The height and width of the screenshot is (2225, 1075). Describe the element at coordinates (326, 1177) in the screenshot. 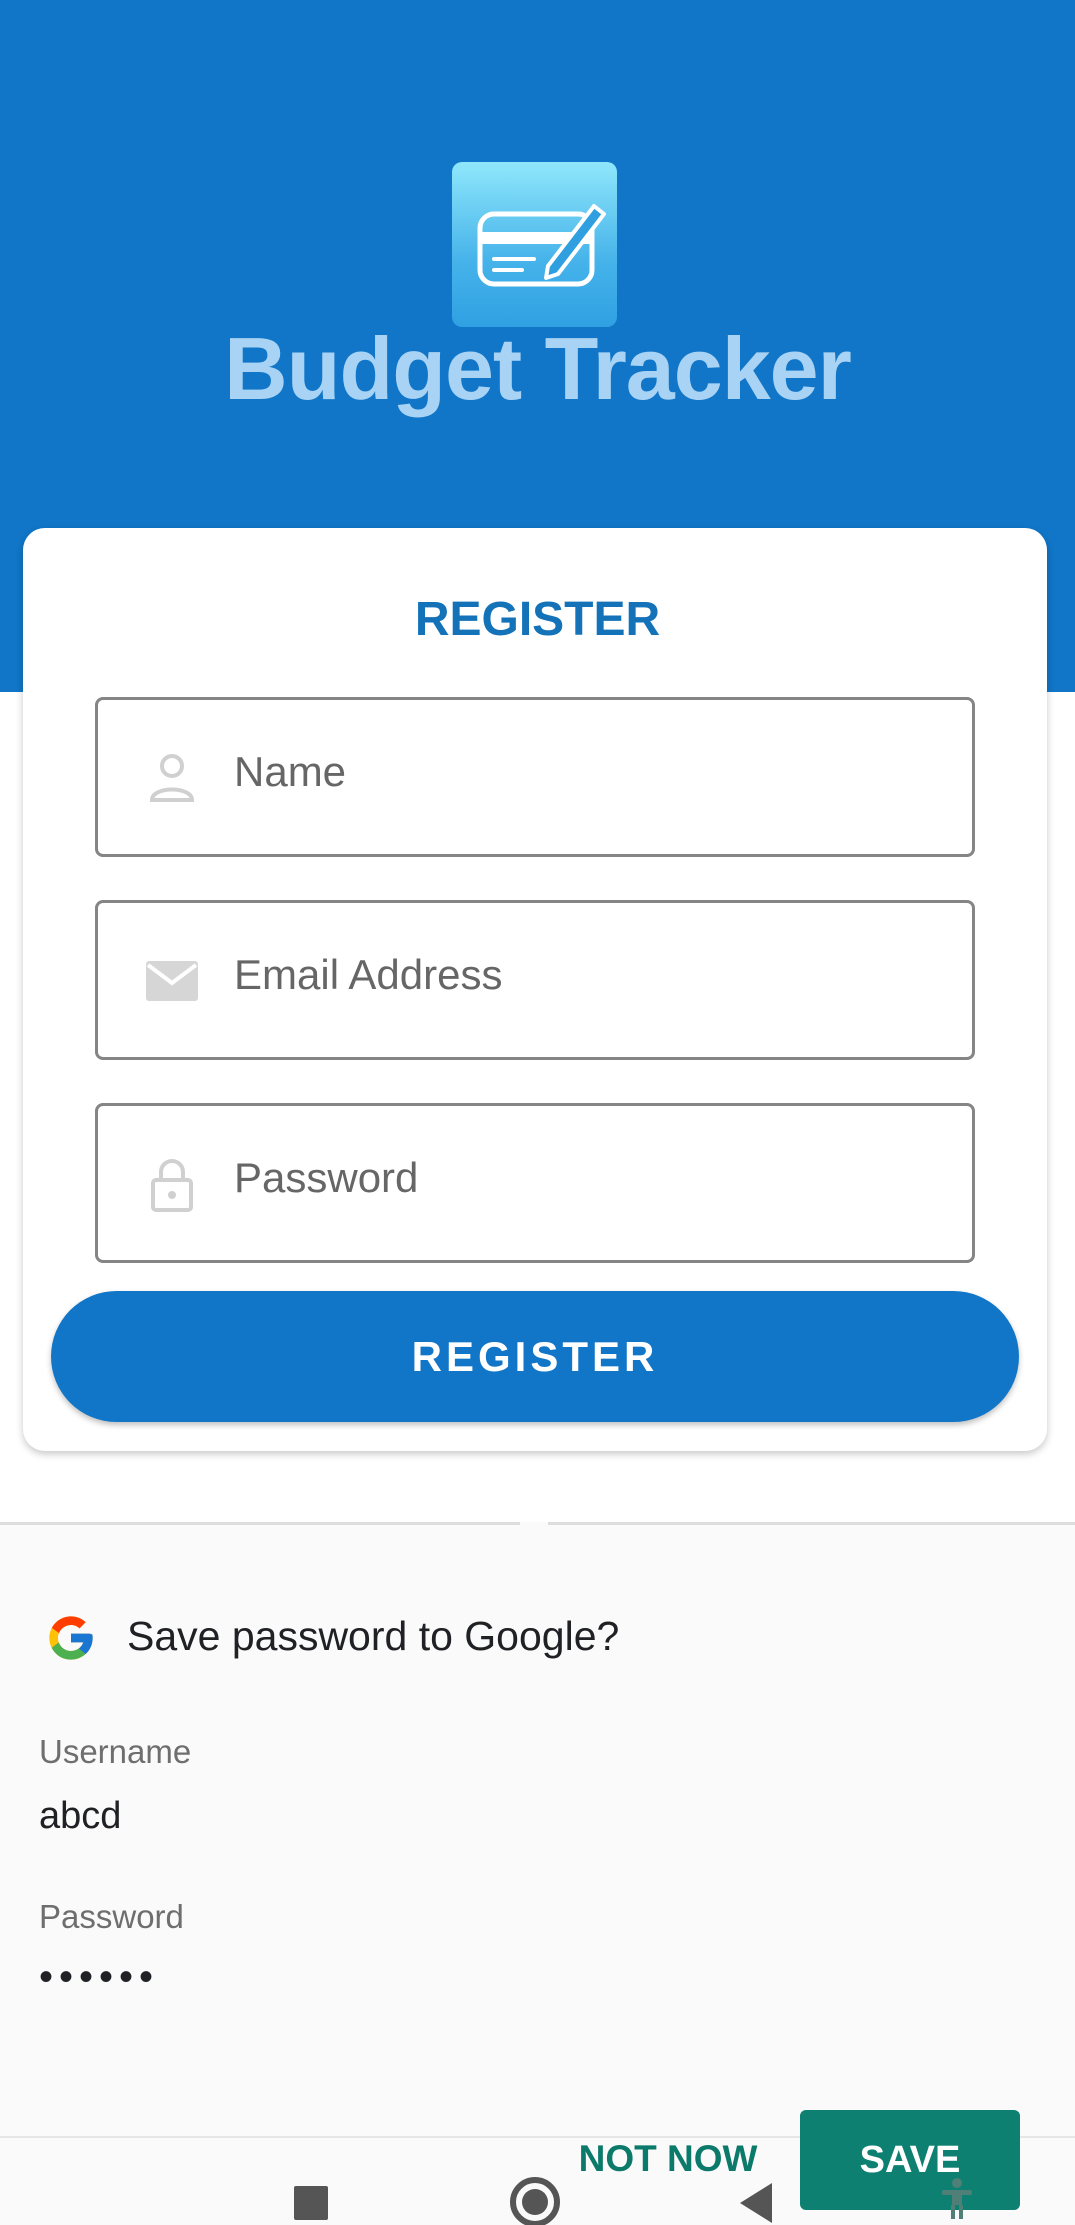

I see `password-placeholder: Password` at that location.